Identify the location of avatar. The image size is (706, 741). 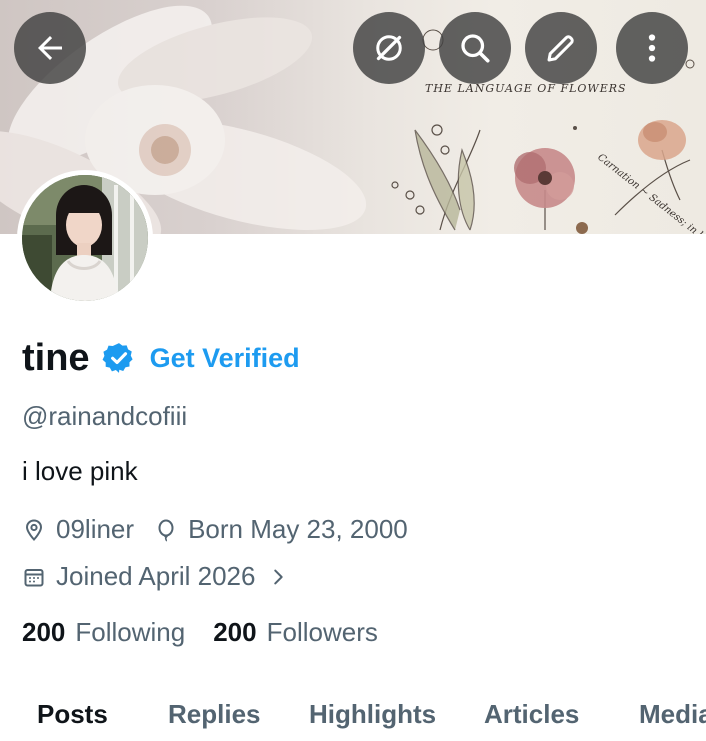
(85, 238).